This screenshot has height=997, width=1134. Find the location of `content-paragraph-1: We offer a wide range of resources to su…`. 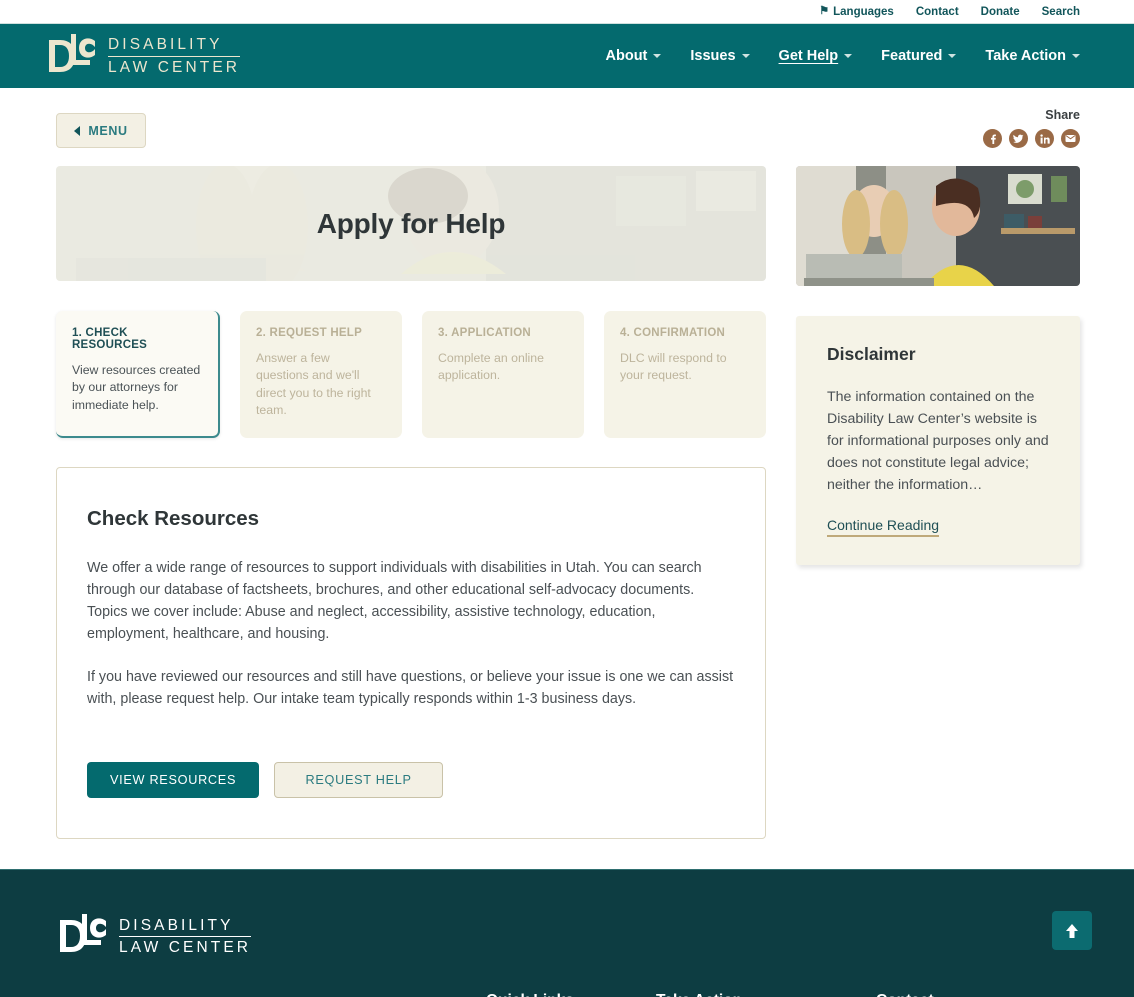

content-paragraph-1: We offer a wide range of resources to su… is located at coordinates (394, 600).